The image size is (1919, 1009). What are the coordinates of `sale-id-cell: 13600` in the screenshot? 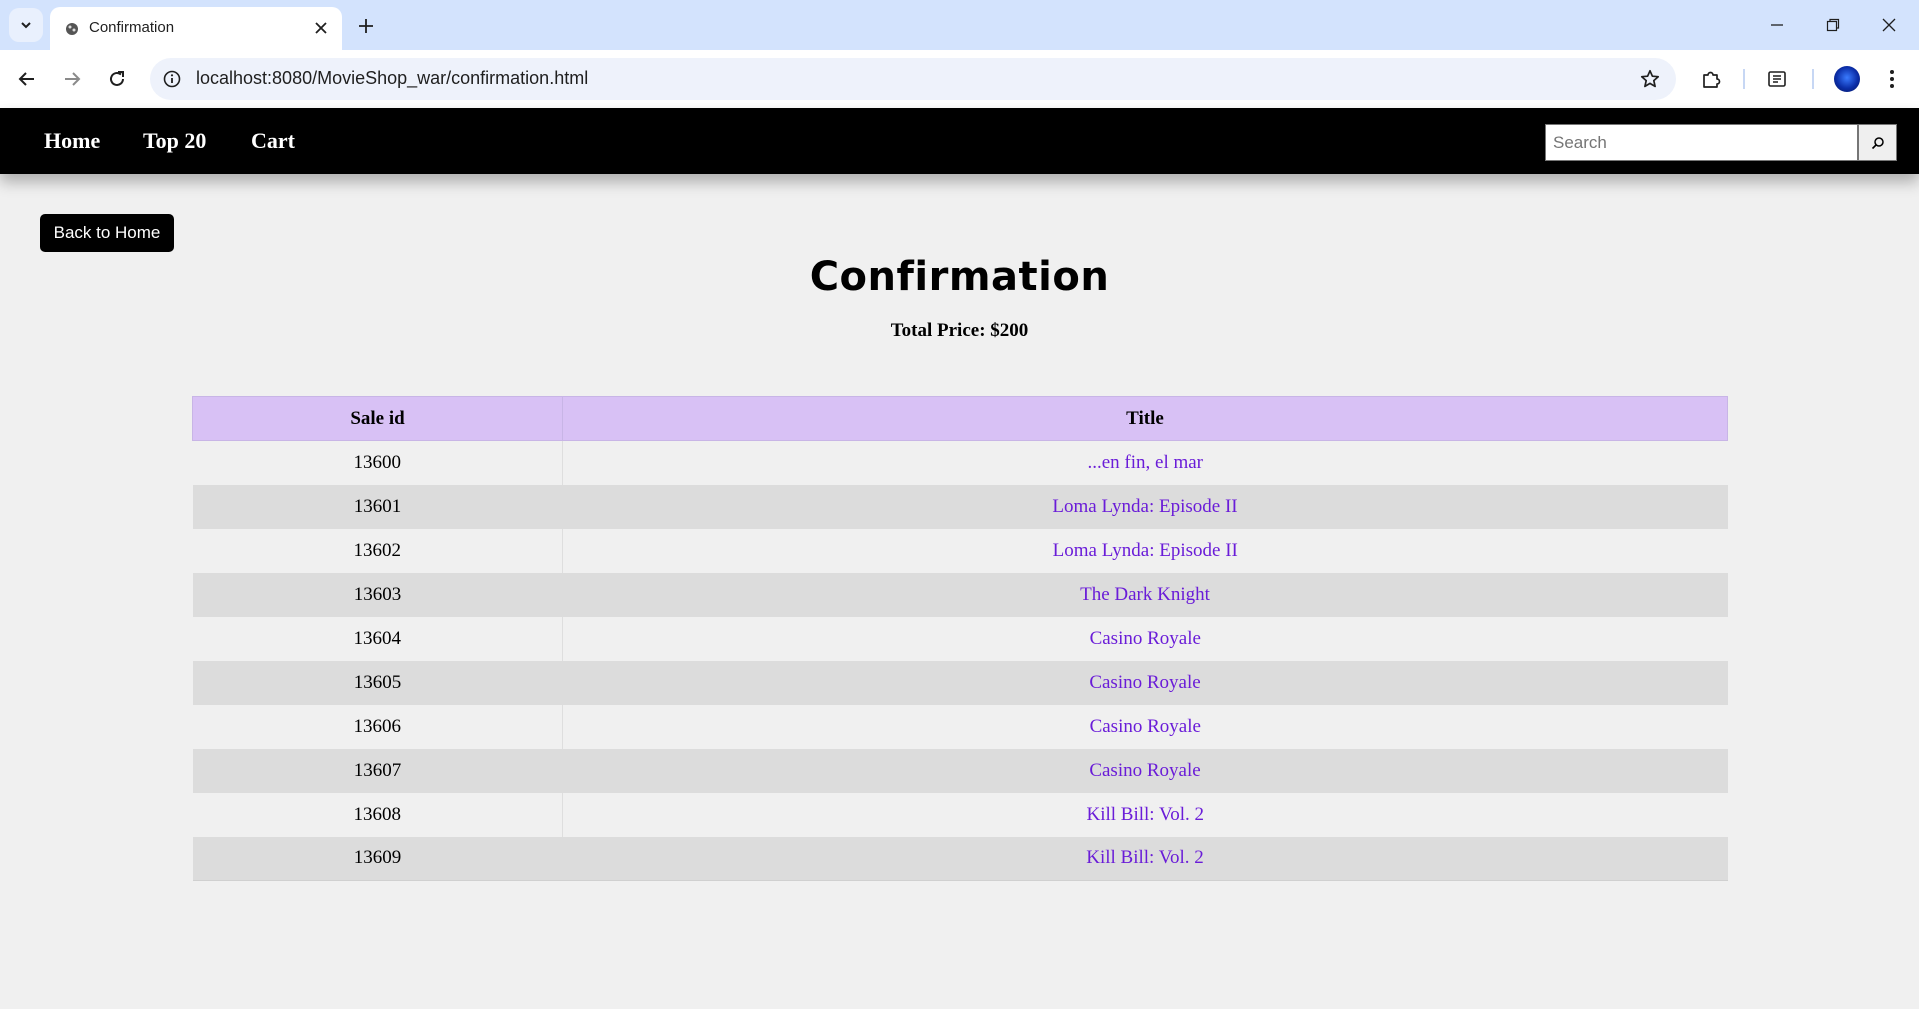 It's located at (377, 462).